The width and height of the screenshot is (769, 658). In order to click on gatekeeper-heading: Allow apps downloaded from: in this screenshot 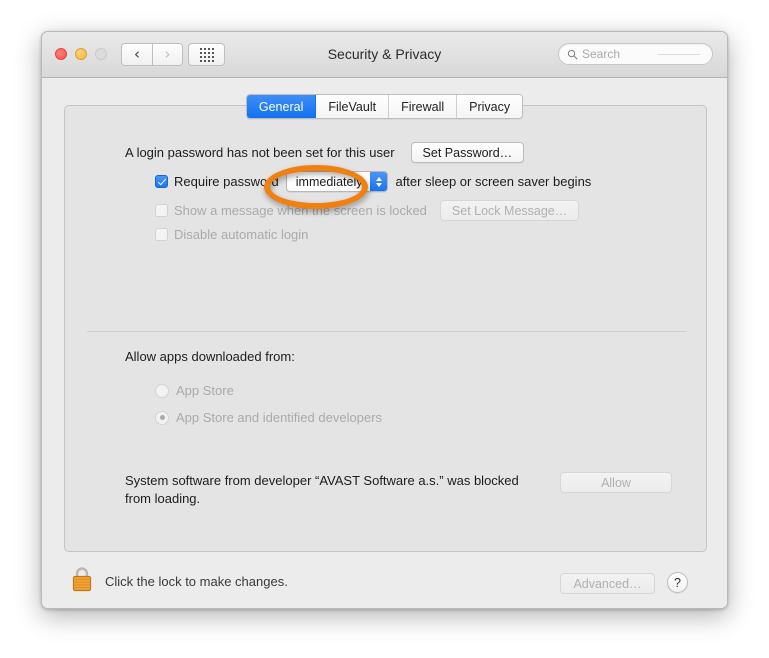, I will do `click(210, 356)`.